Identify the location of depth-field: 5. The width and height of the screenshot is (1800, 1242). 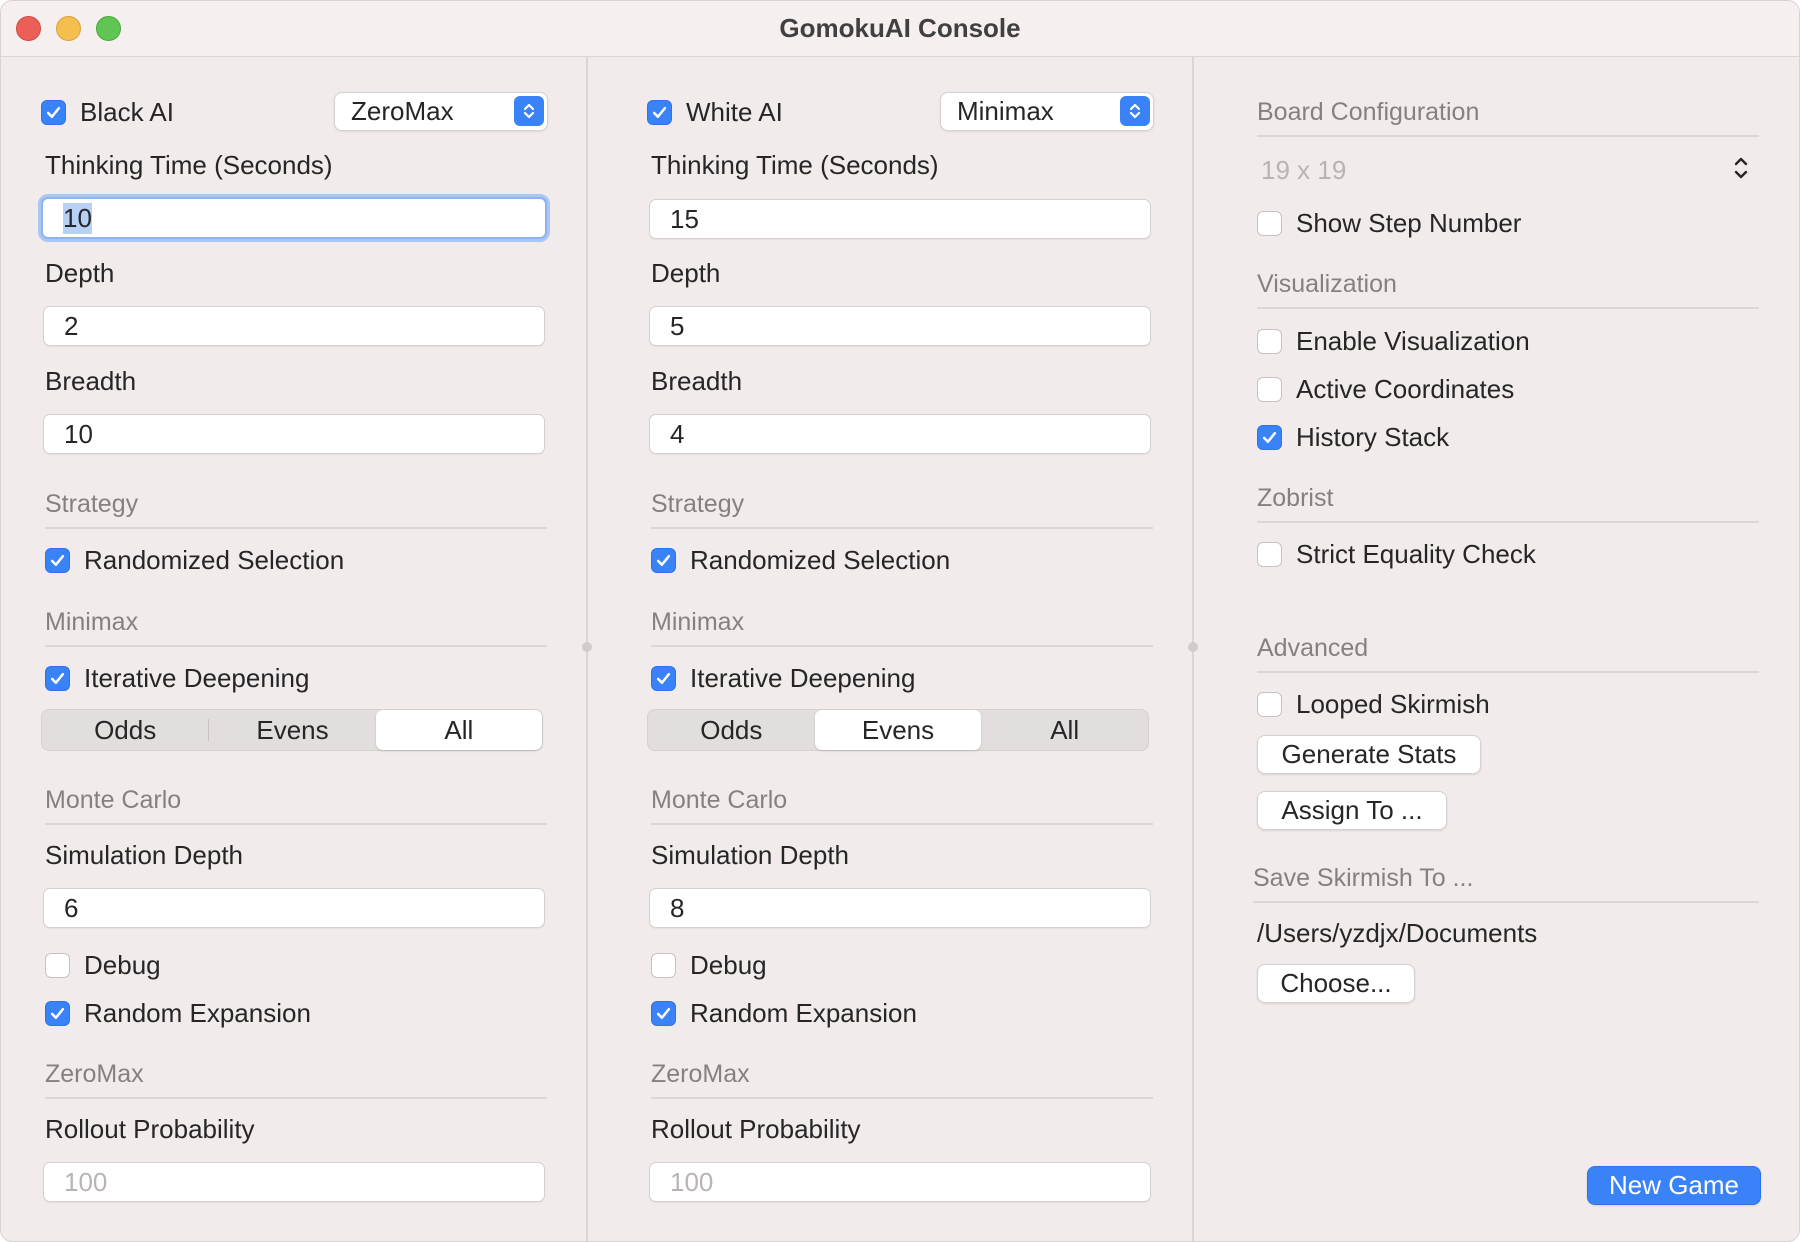
(900, 326).